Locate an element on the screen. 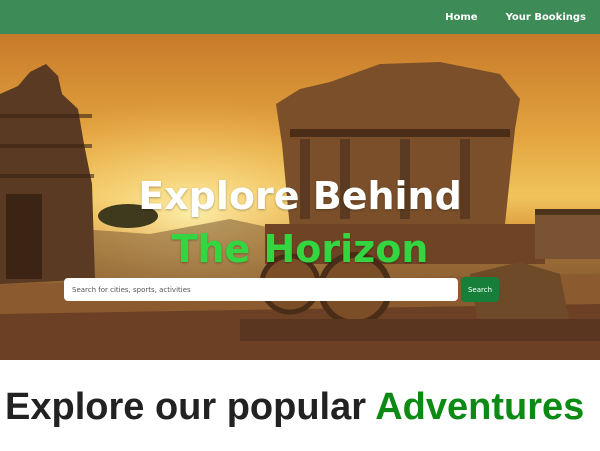 The height and width of the screenshot is (451, 600). hero-title-line-2: The Horizon is located at coordinates (300, 249).